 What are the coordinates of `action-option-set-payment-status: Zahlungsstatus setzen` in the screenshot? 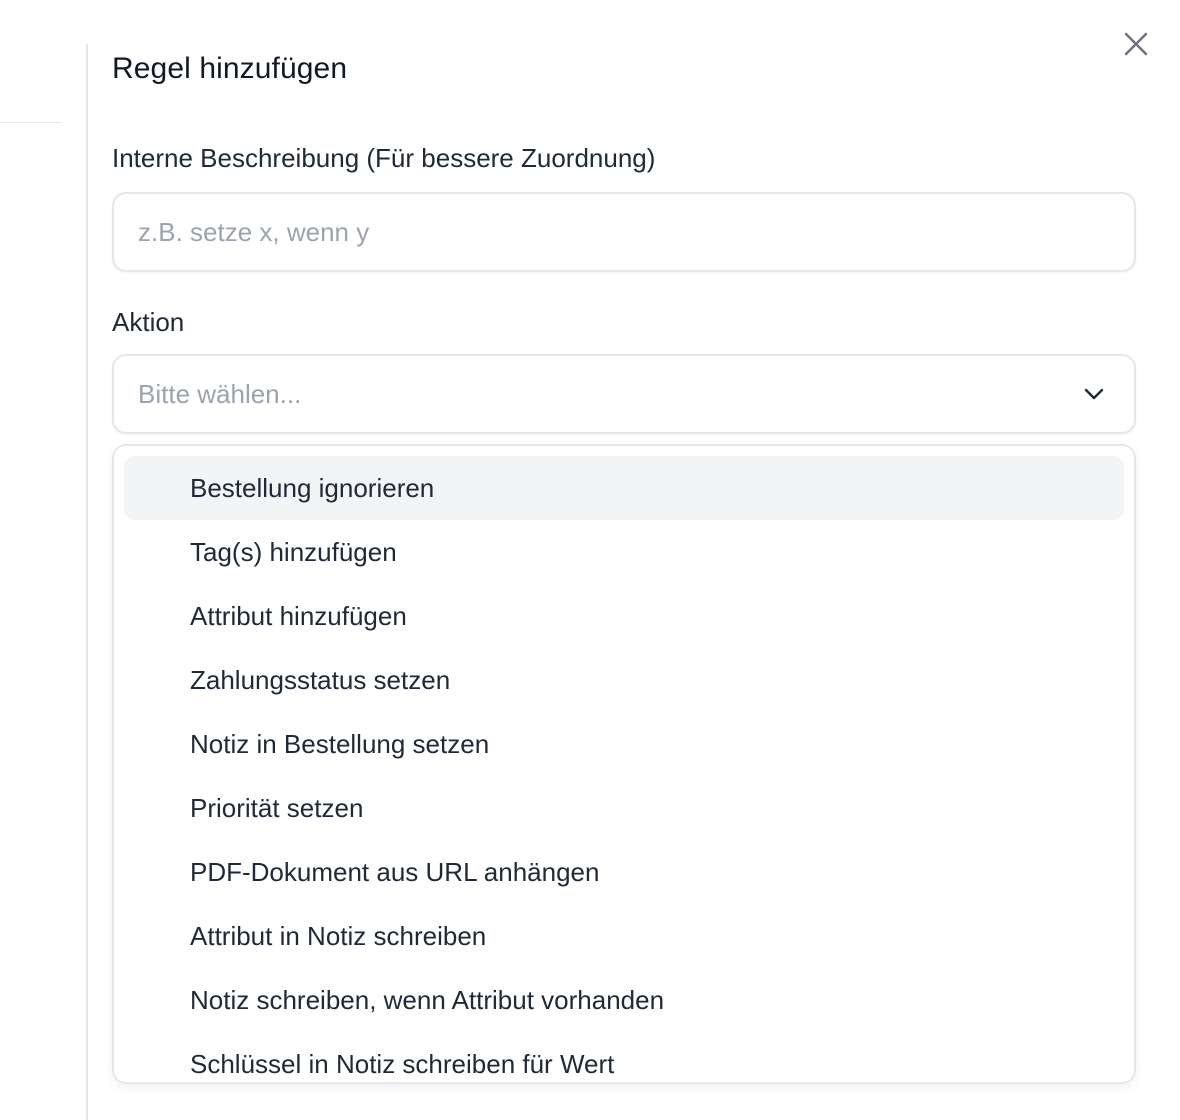 It's located at (624, 680).